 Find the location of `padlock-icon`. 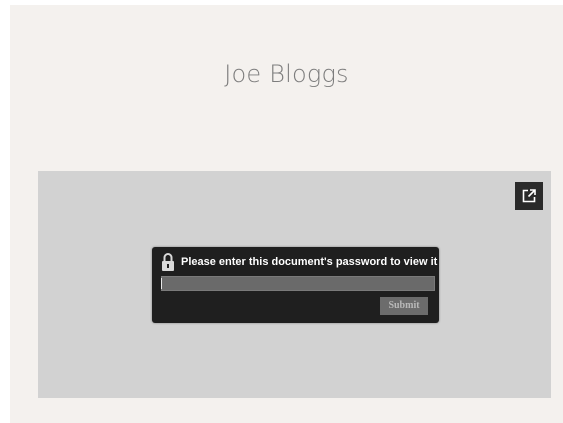

padlock-icon is located at coordinates (168, 262).